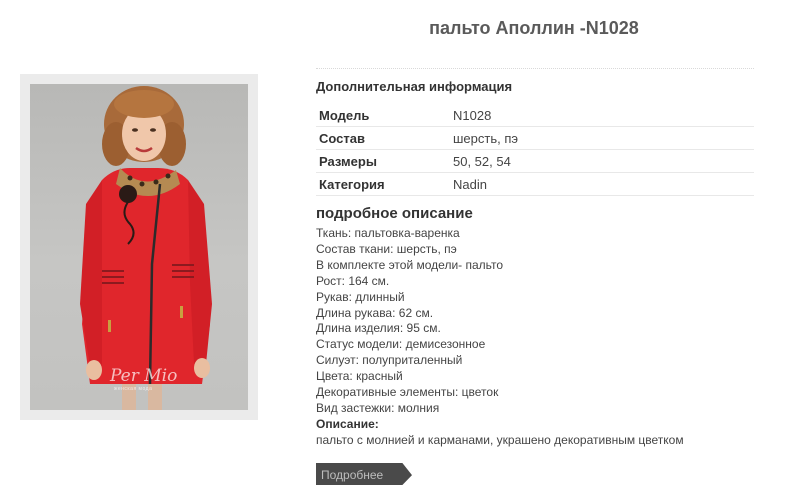 The image size is (794, 485). I want to click on attribute-value: N1028, so click(602, 115).